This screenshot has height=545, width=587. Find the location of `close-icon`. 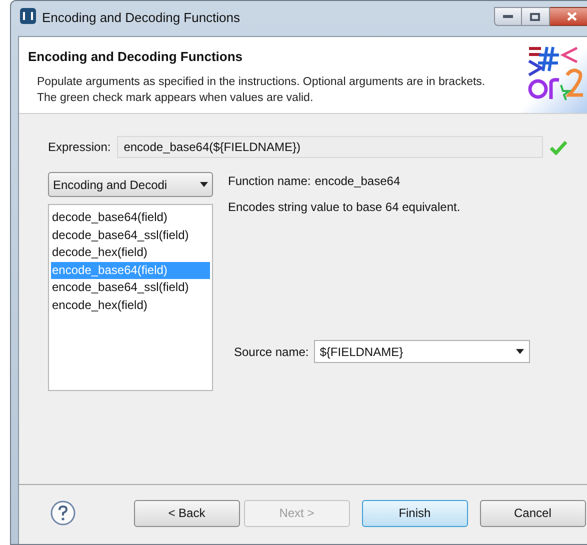

close-icon is located at coordinates (572, 16).